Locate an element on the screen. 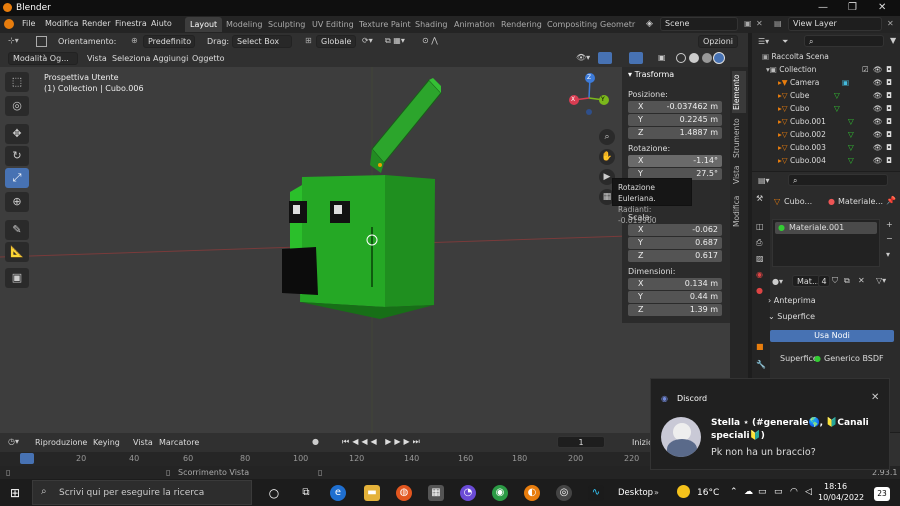 The width and height of the screenshot is (900, 506). desktop-label: Desktop is located at coordinates (635, 493).